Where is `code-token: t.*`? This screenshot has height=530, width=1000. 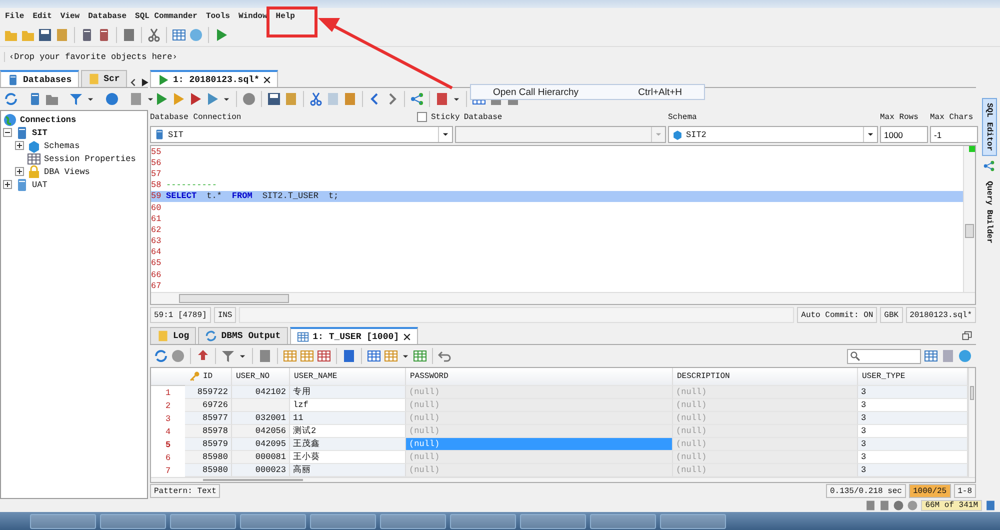 code-token: t.* is located at coordinates (214, 196).